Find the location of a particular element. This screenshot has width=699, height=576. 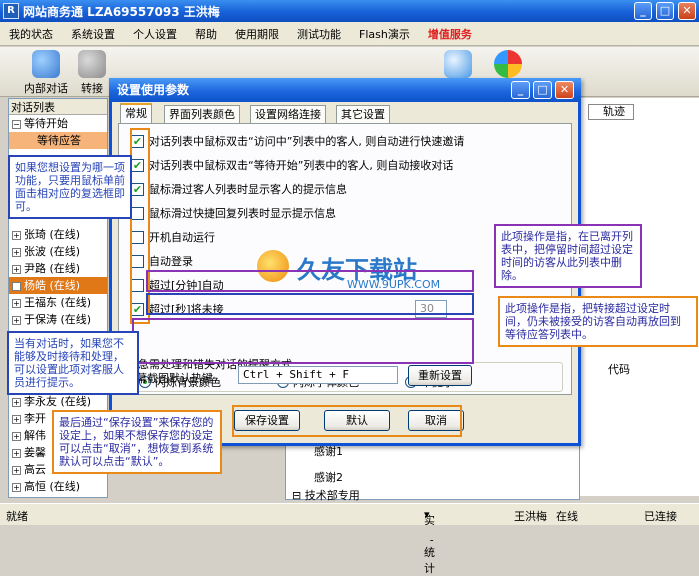

list-item: + 于保涛 (在线) is located at coordinates (58, 319).